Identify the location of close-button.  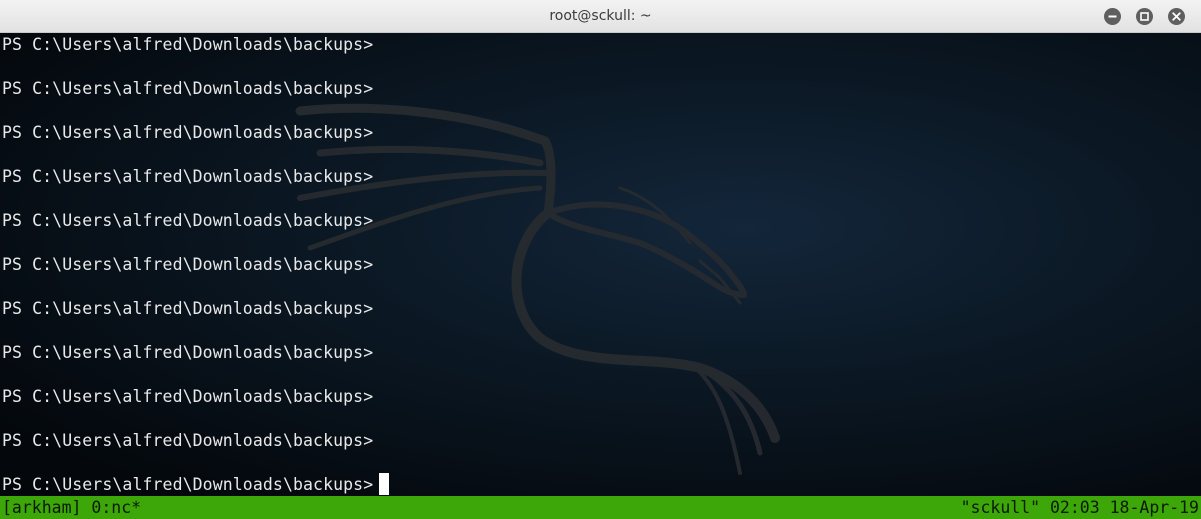
(1176, 16).